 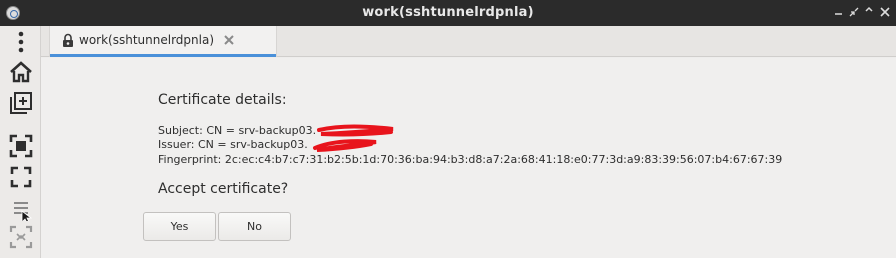 I want to click on tab-connection: work(sshtunnelrdpnla), so click(x=163, y=41).